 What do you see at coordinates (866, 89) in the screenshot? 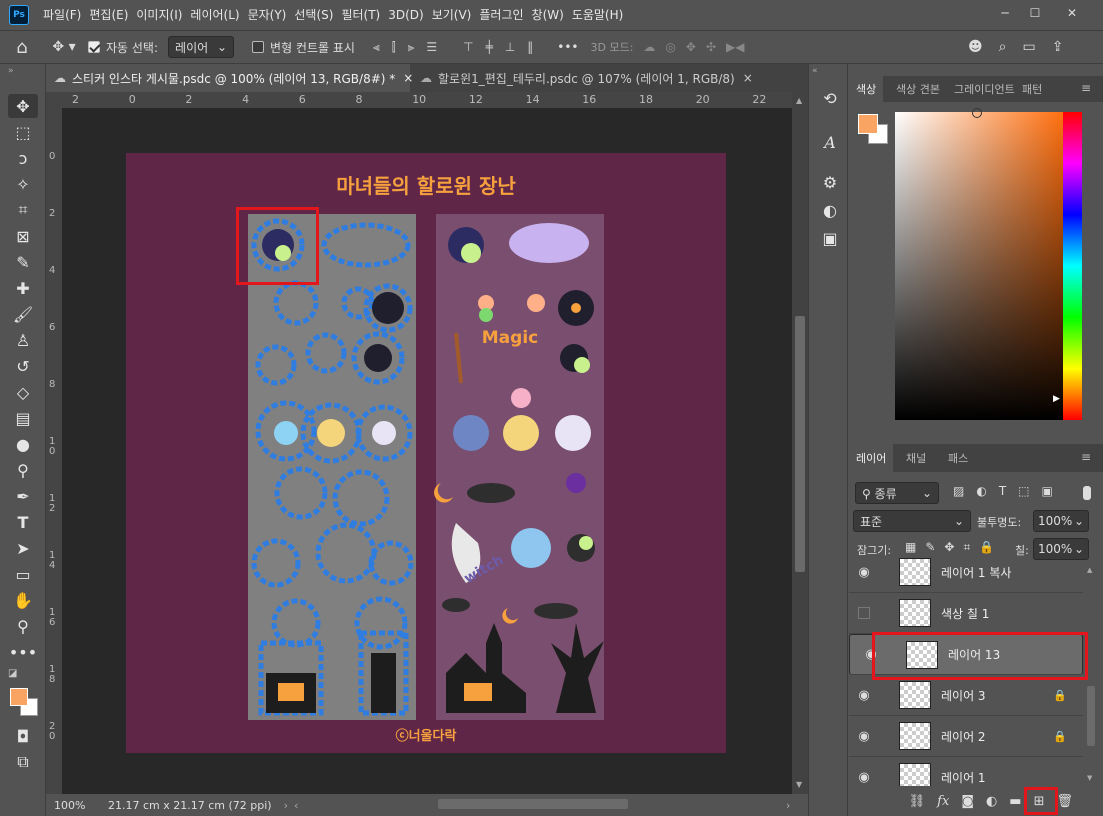
I see `tab-color: 색상` at bounding box center [866, 89].